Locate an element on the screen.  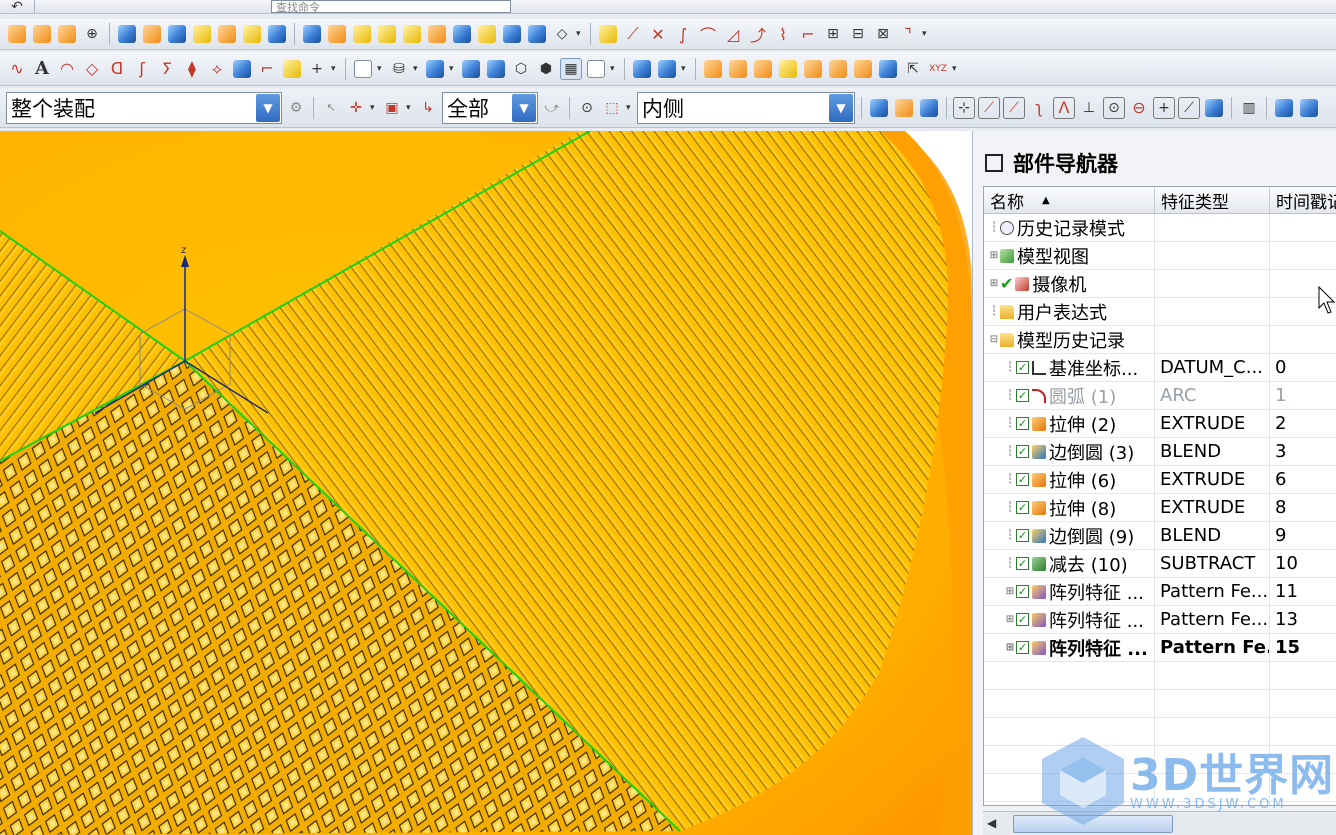
xyz-icon: XYZ is located at coordinates (938, 69).